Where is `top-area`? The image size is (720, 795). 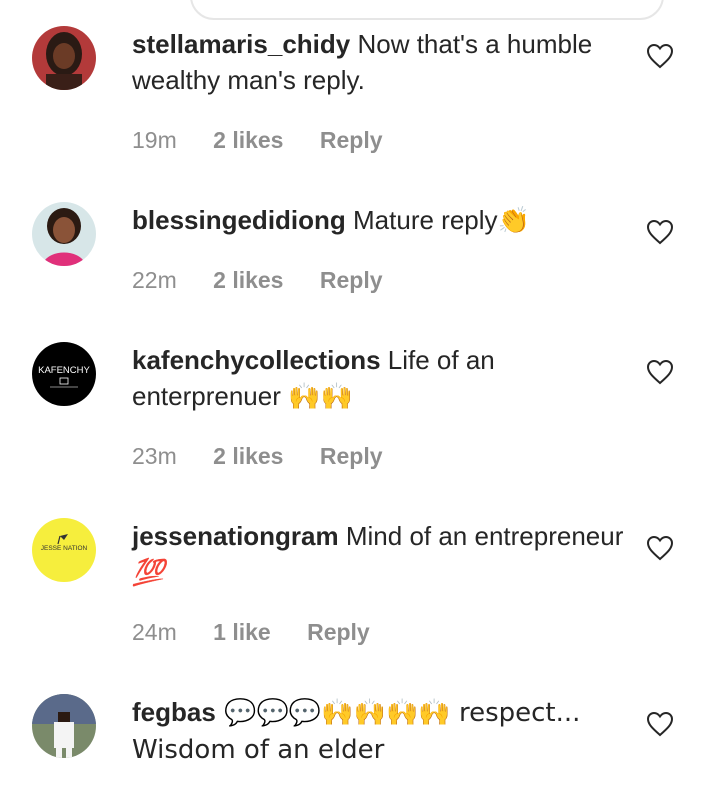 top-area is located at coordinates (360, 10).